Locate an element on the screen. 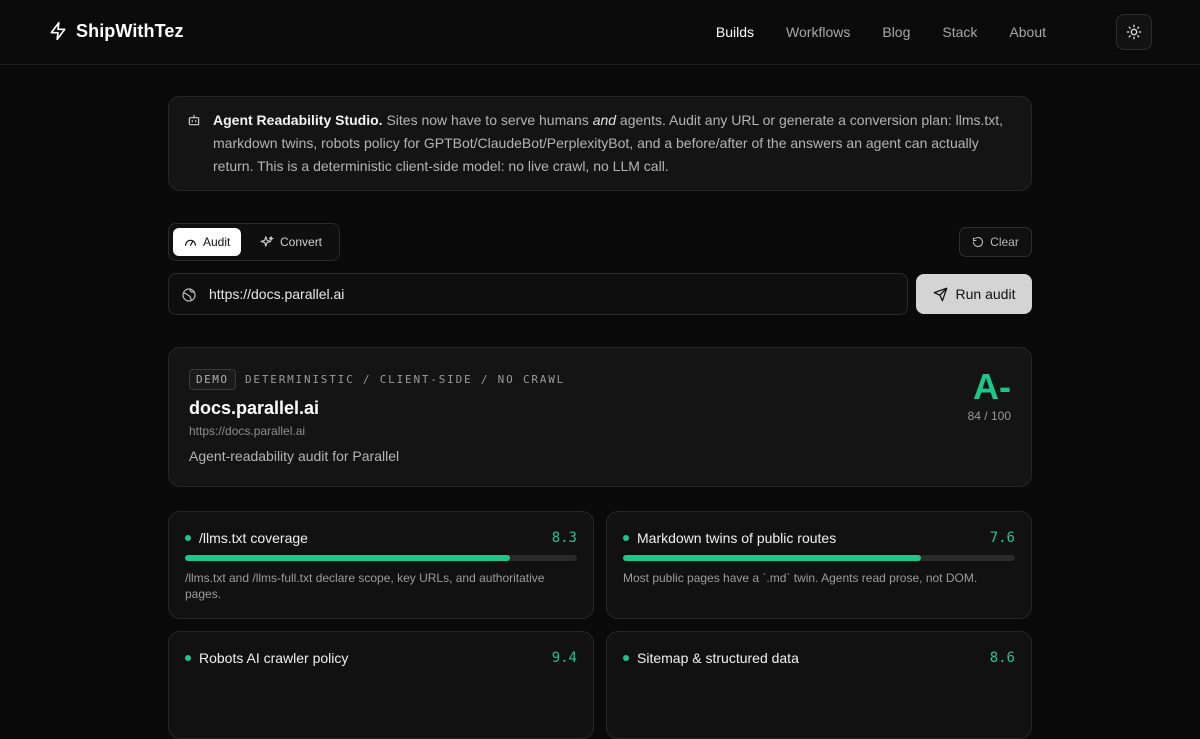  sun-icon is located at coordinates (1134, 32).